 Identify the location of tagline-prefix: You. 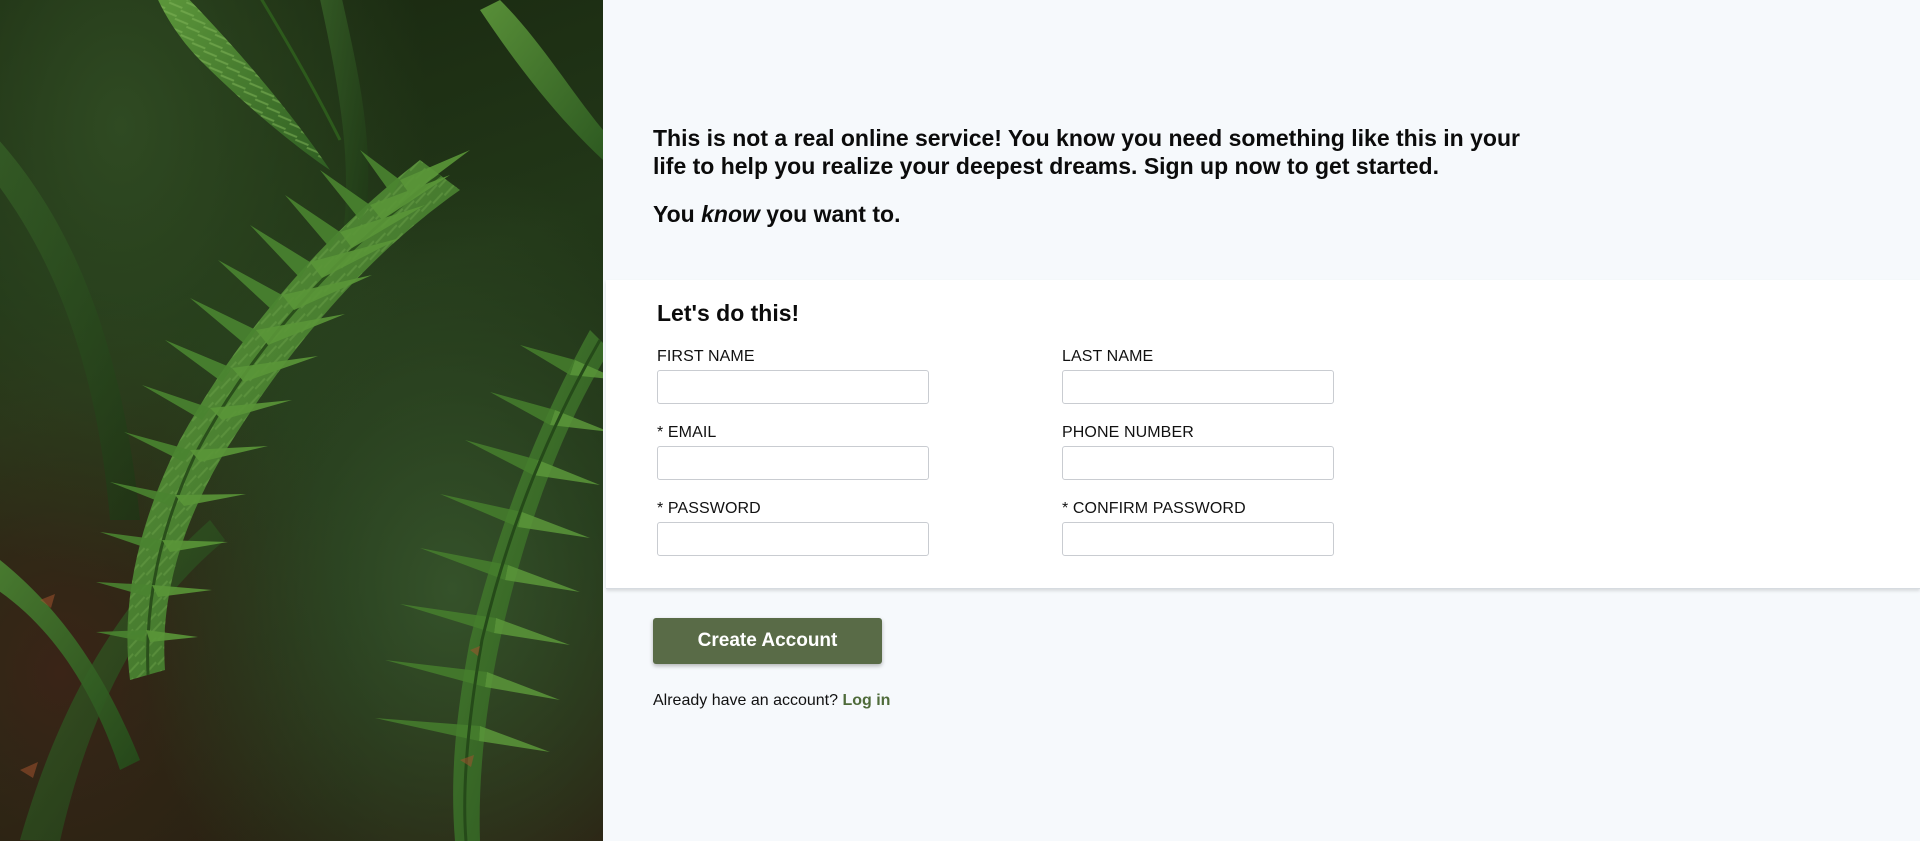
(677, 214).